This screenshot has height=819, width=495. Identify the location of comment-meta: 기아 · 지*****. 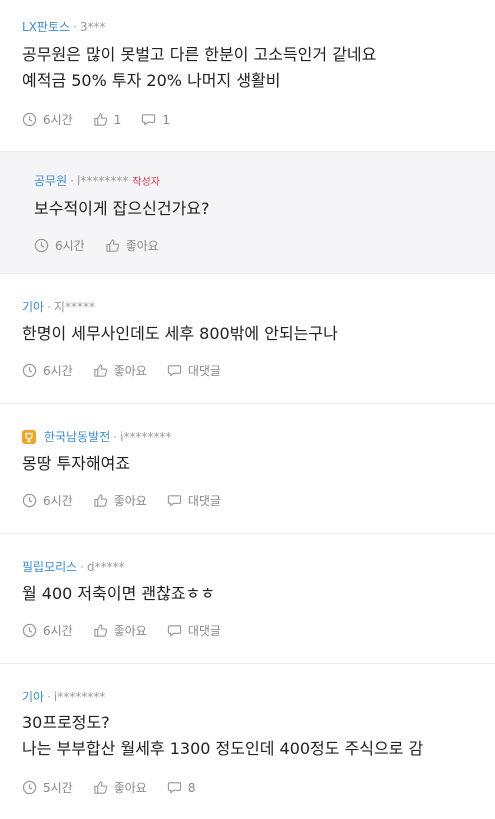
(58, 306).